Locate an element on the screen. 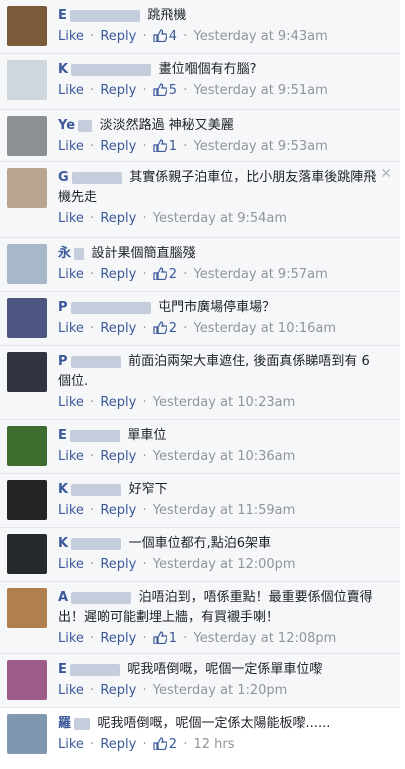 The height and width of the screenshot is (769, 405). timestamp: Yesterday at 9:57am is located at coordinates (260, 274).